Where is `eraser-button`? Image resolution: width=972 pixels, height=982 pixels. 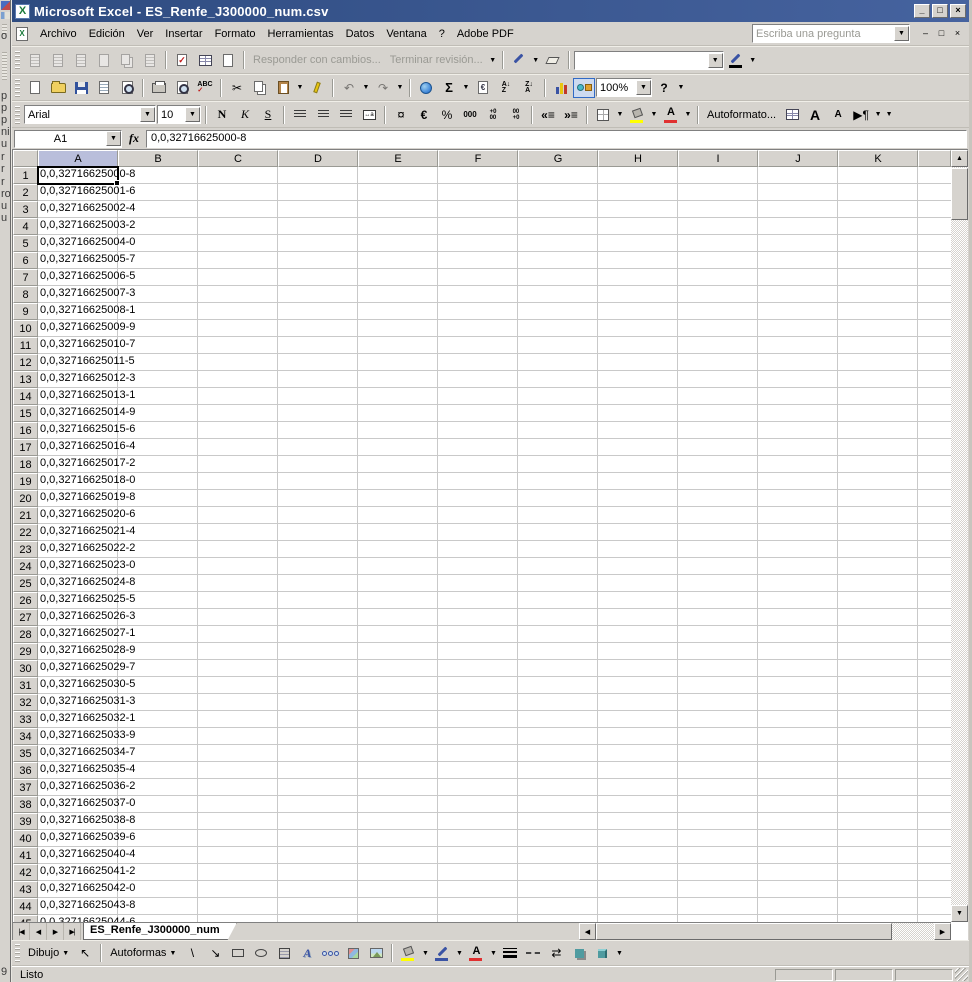 eraser-button is located at coordinates (553, 60).